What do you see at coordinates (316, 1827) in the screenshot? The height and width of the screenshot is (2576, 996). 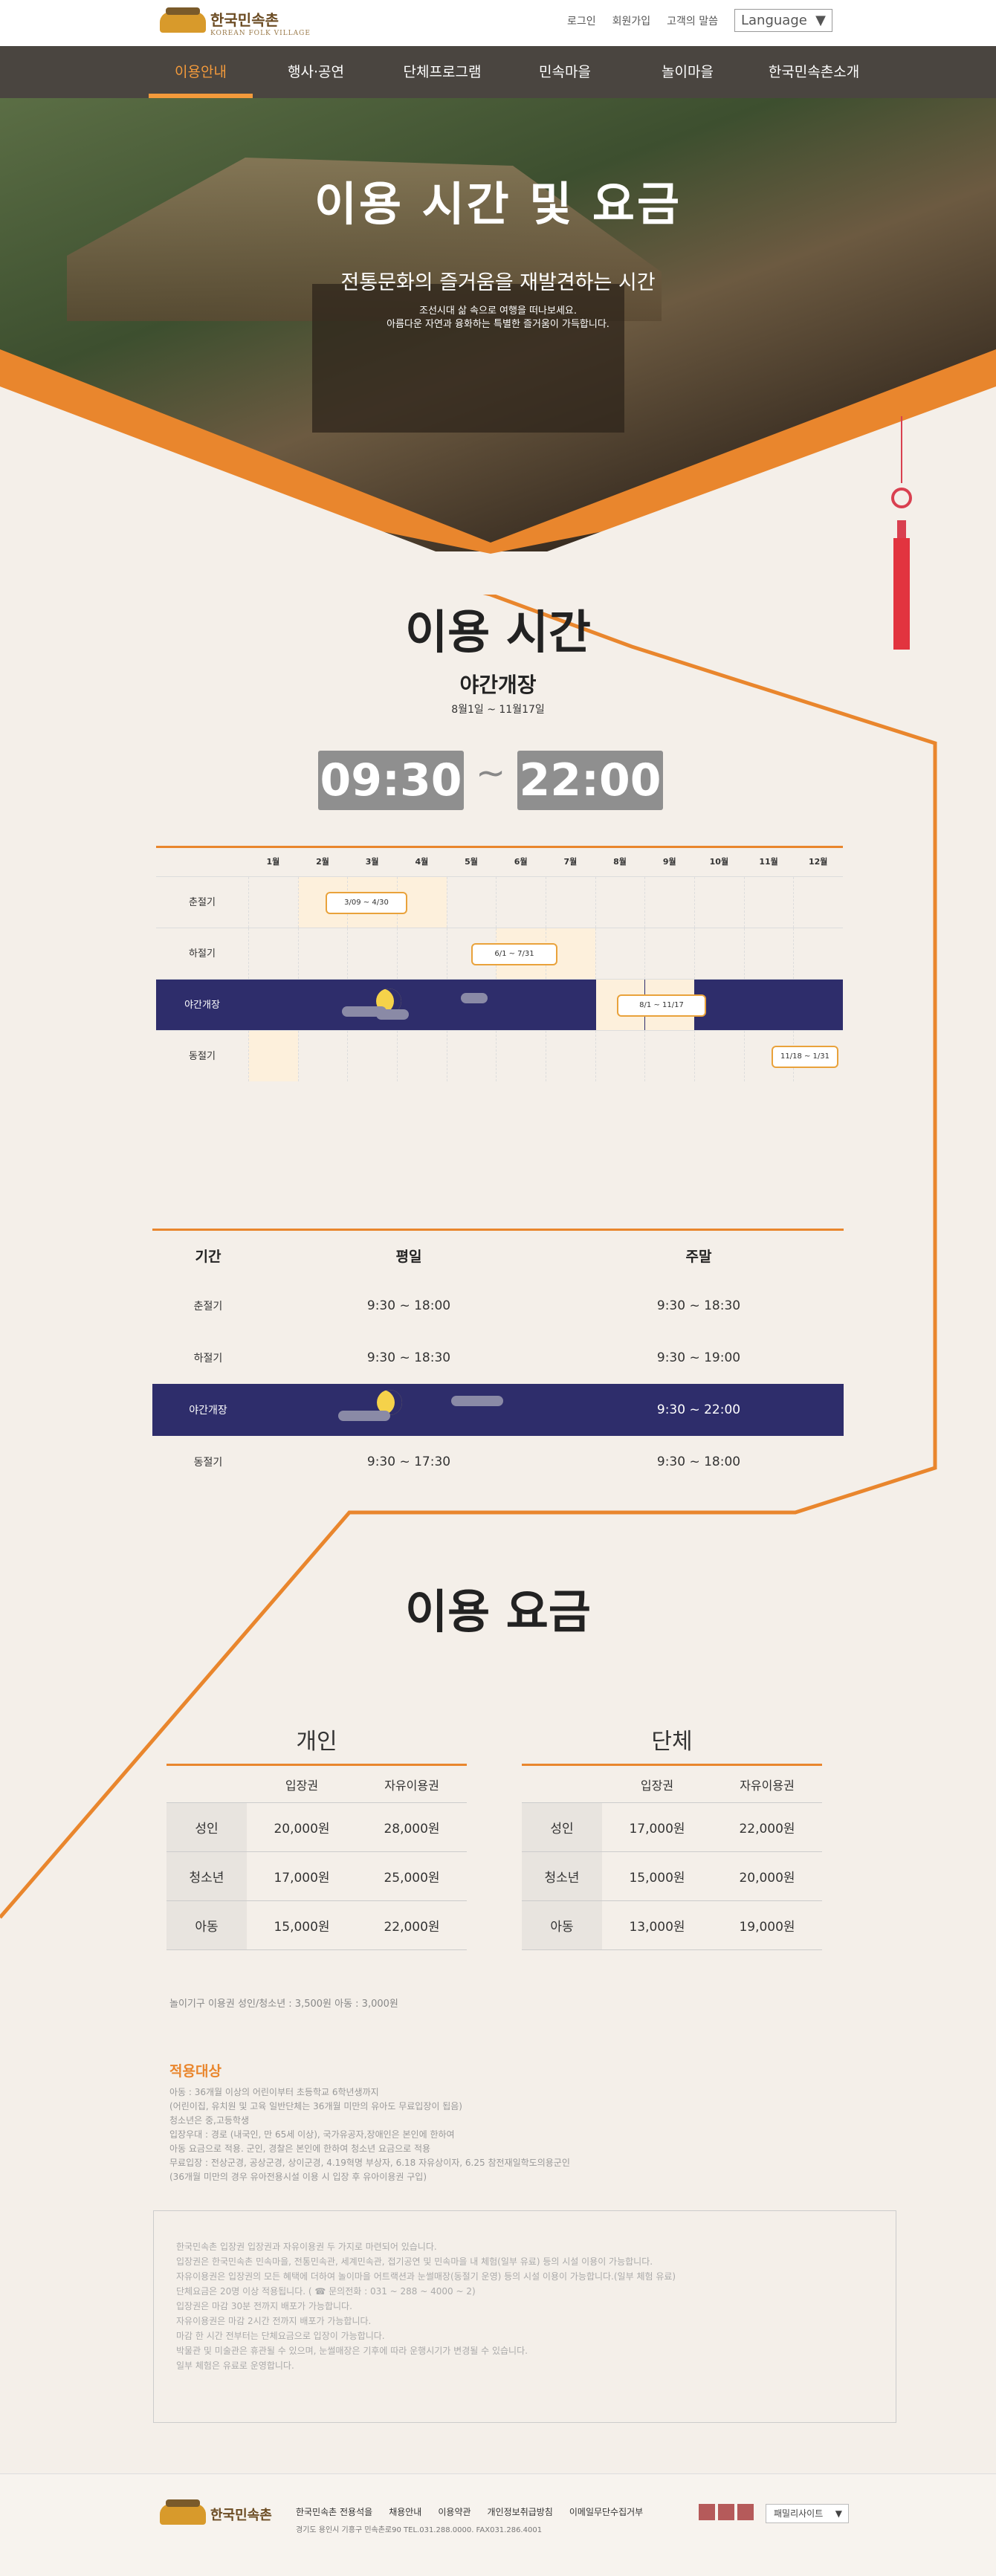 I see `fee-row: 성인 20,000원 28,000원` at bounding box center [316, 1827].